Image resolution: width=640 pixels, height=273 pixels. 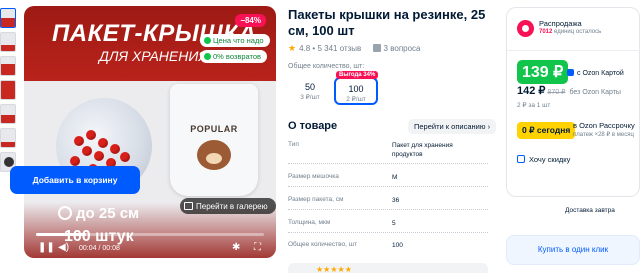 I want to click on settings-icon: ✱, so click(x=236, y=247).